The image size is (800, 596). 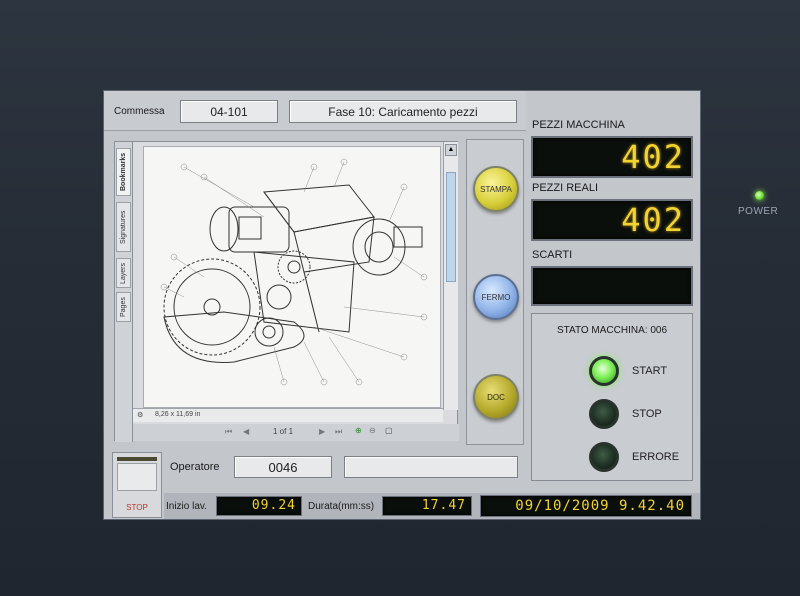 I want to click on stop-widget-window, so click(x=137, y=477).